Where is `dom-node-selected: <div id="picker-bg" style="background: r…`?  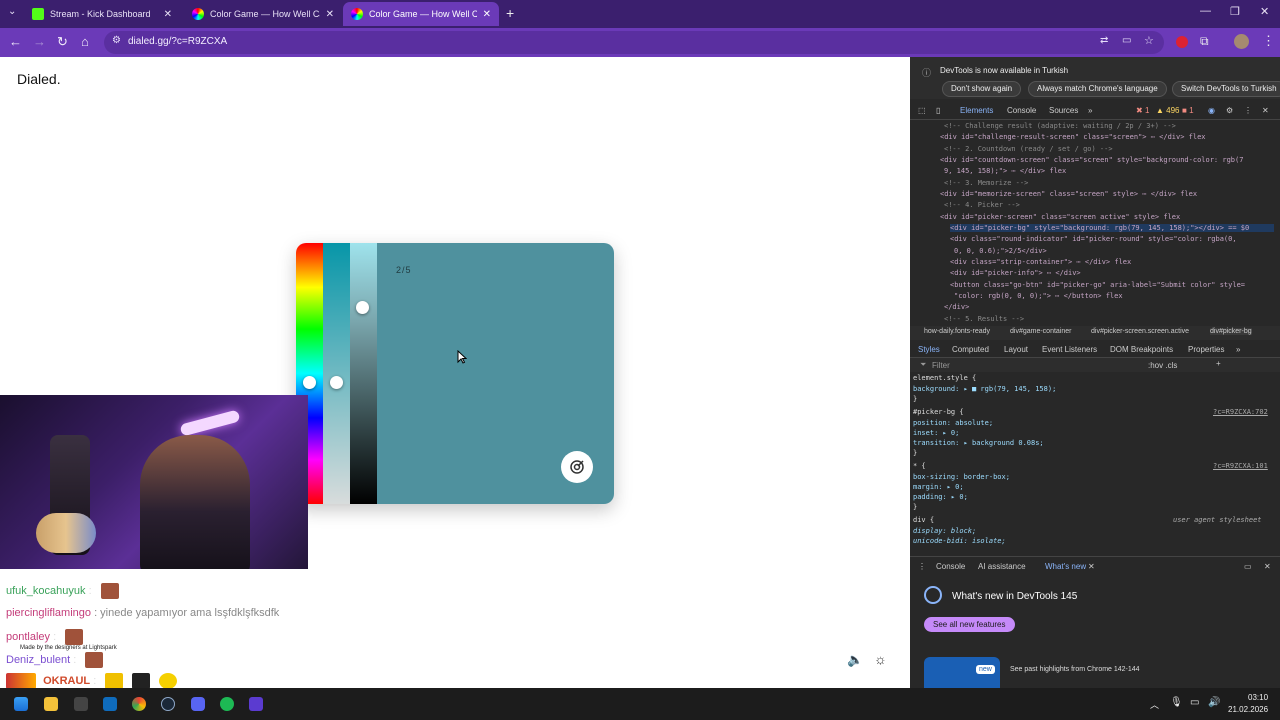
dom-node-selected: <div id="picker-bg" style="background: r… is located at coordinates (1112, 228).